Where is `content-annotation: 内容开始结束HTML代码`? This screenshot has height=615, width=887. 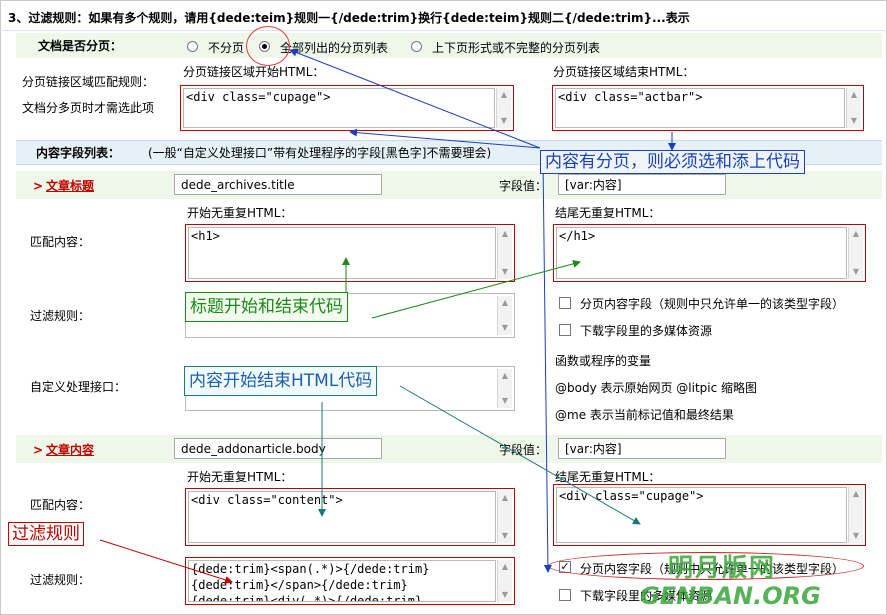
content-annotation: 内容开始结束HTML代码 is located at coordinates (281, 381).